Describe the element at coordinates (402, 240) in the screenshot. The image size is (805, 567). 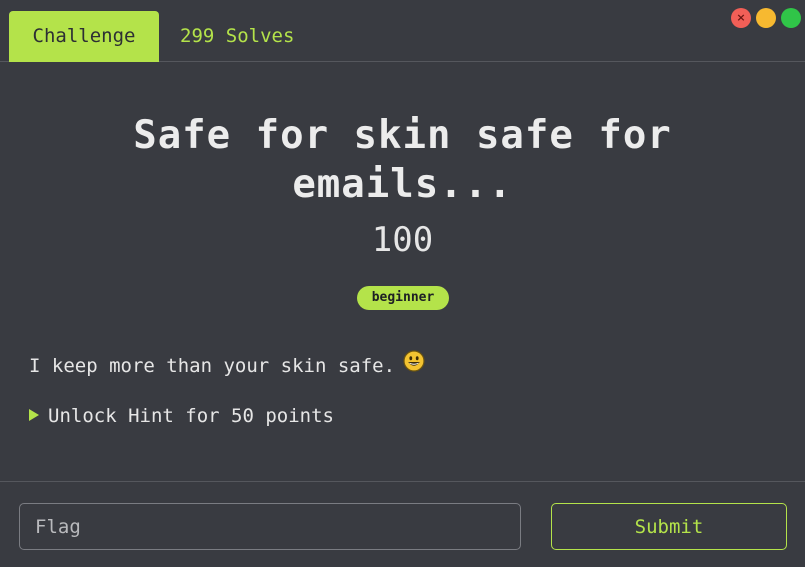
I see `challenge-points: 100` at that location.